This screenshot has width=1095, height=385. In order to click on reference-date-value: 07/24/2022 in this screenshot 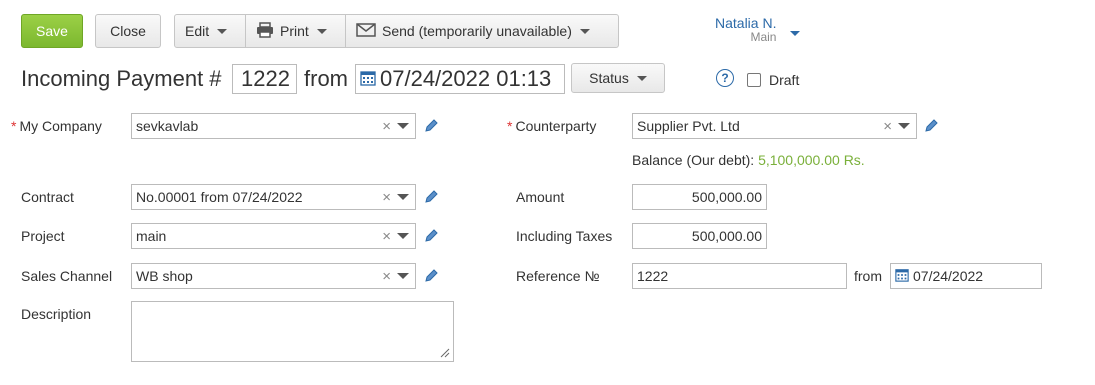, I will do `click(948, 276)`.